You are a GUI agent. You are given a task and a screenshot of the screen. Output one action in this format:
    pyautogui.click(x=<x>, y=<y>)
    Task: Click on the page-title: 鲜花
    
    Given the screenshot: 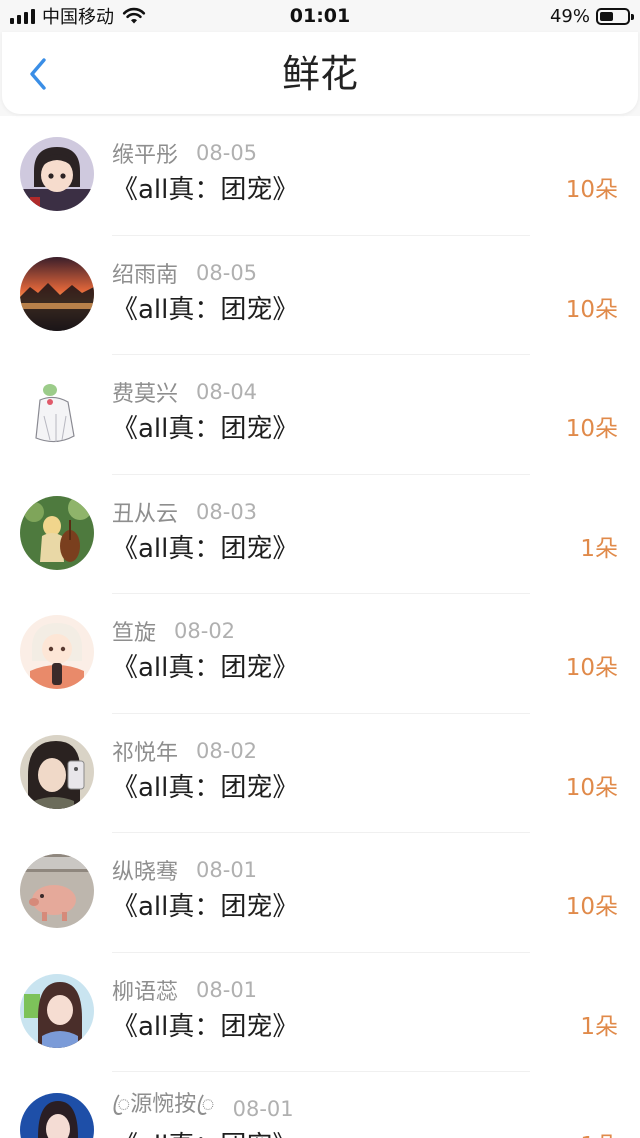 What is the action you would take?
    pyautogui.click(x=319, y=74)
    